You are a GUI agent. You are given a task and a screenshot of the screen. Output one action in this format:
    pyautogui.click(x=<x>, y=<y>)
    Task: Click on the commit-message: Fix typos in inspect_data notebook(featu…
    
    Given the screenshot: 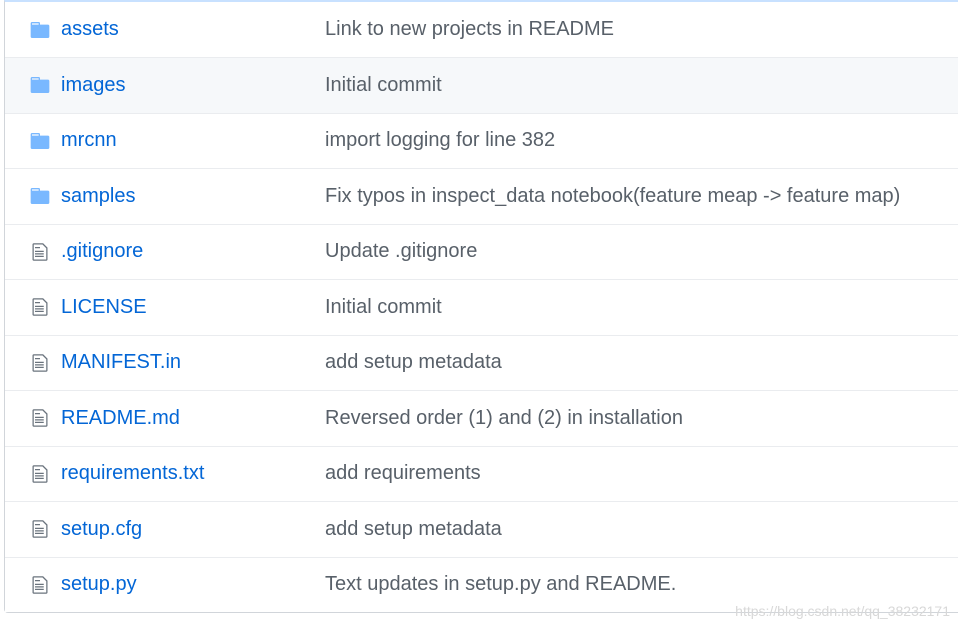 What is the action you would take?
    pyautogui.click(x=612, y=196)
    